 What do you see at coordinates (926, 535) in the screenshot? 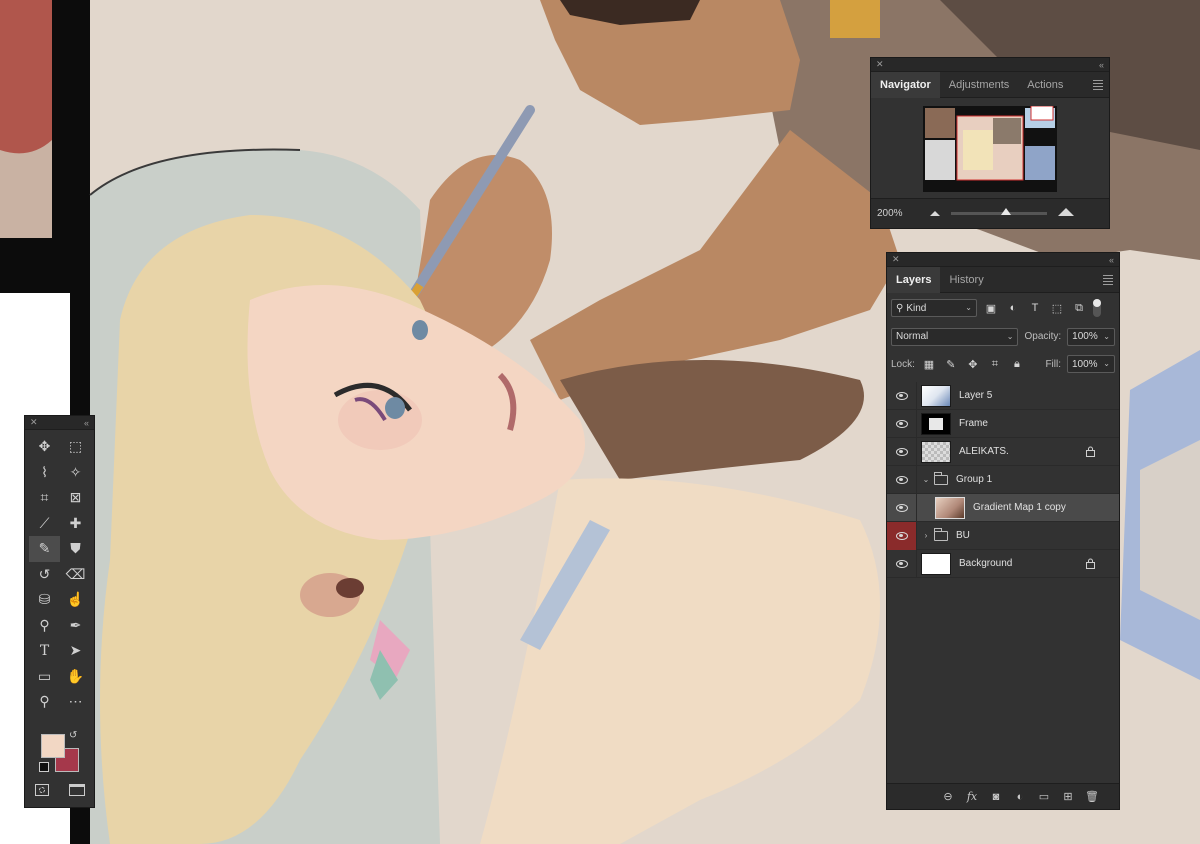
I see `chevron-right-icon: ›` at bounding box center [926, 535].